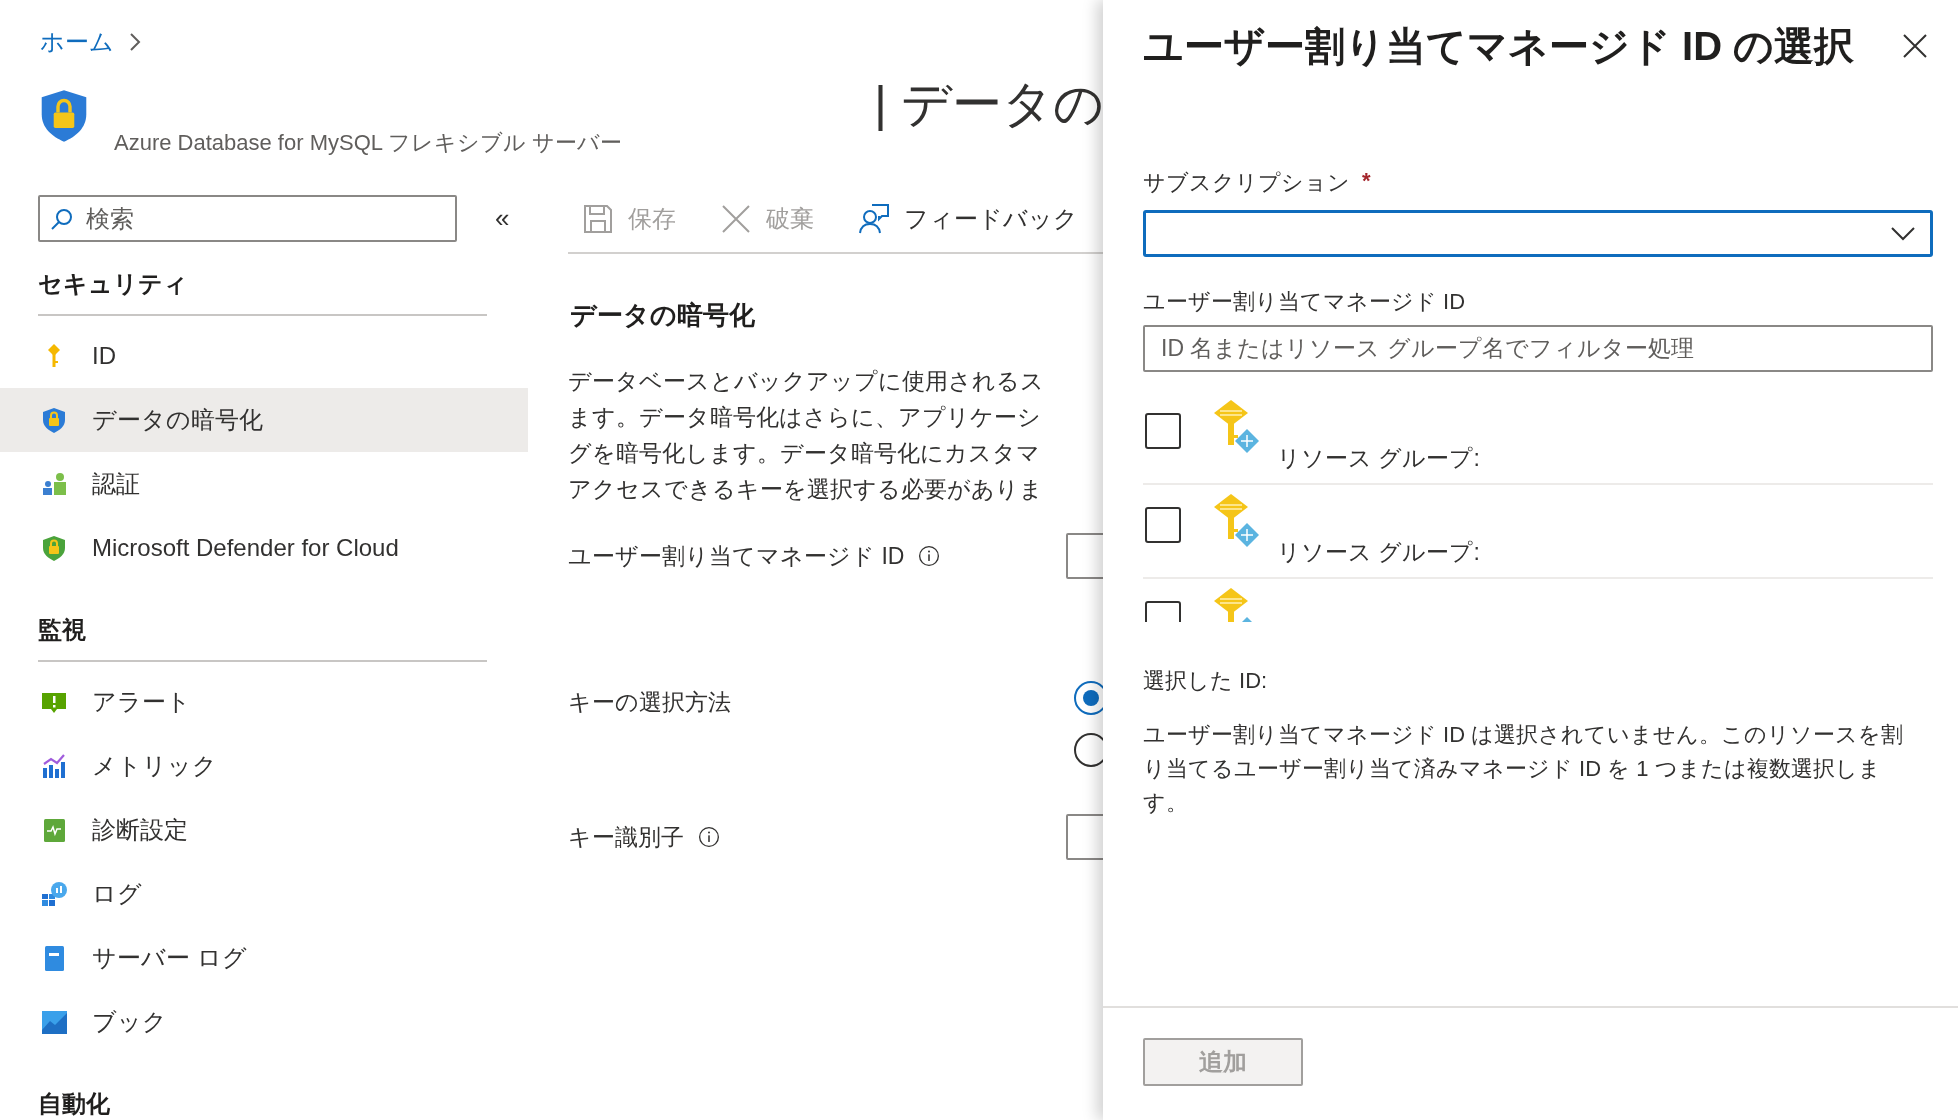 This screenshot has height=1120, width=1958. What do you see at coordinates (1206, 681) in the screenshot?
I see `selected-label: 選択した ID:` at bounding box center [1206, 681].